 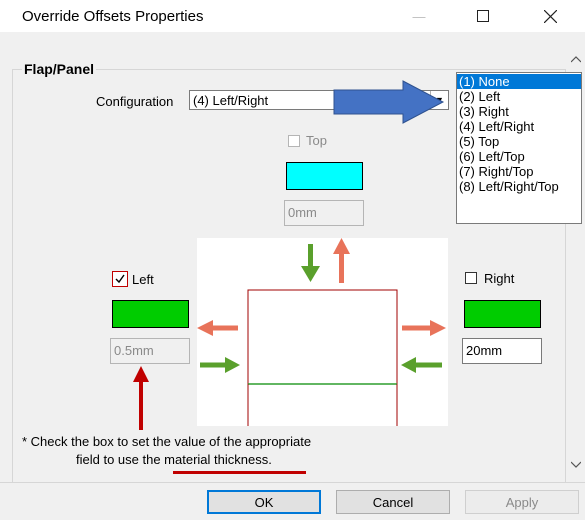 I want to click on maximize-button, so click(x=483, y=16).